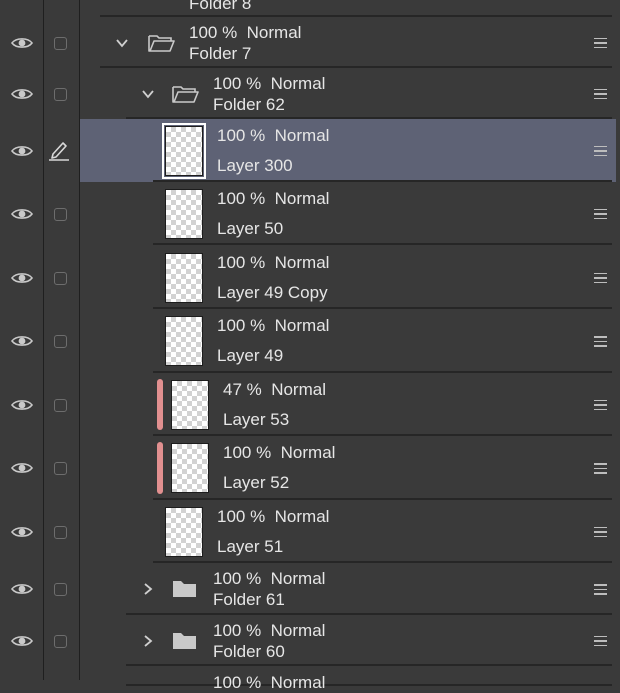  What do you see at coordinates (308, 277) in the screenshot?
I see `layer-row: 100 % Normal Layer 49 Copy` at bounding box center [308, 277].